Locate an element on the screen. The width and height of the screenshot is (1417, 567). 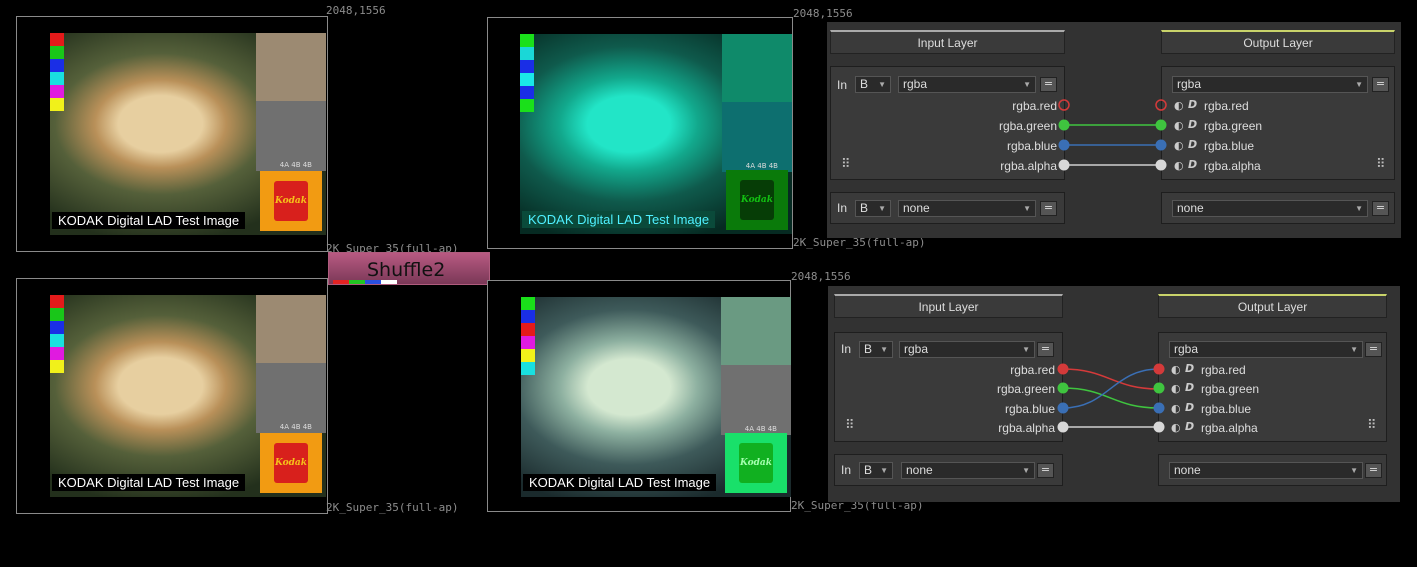
viewer-format: 2K_Super_35(full-ap) is located at coordinates (392, 507).